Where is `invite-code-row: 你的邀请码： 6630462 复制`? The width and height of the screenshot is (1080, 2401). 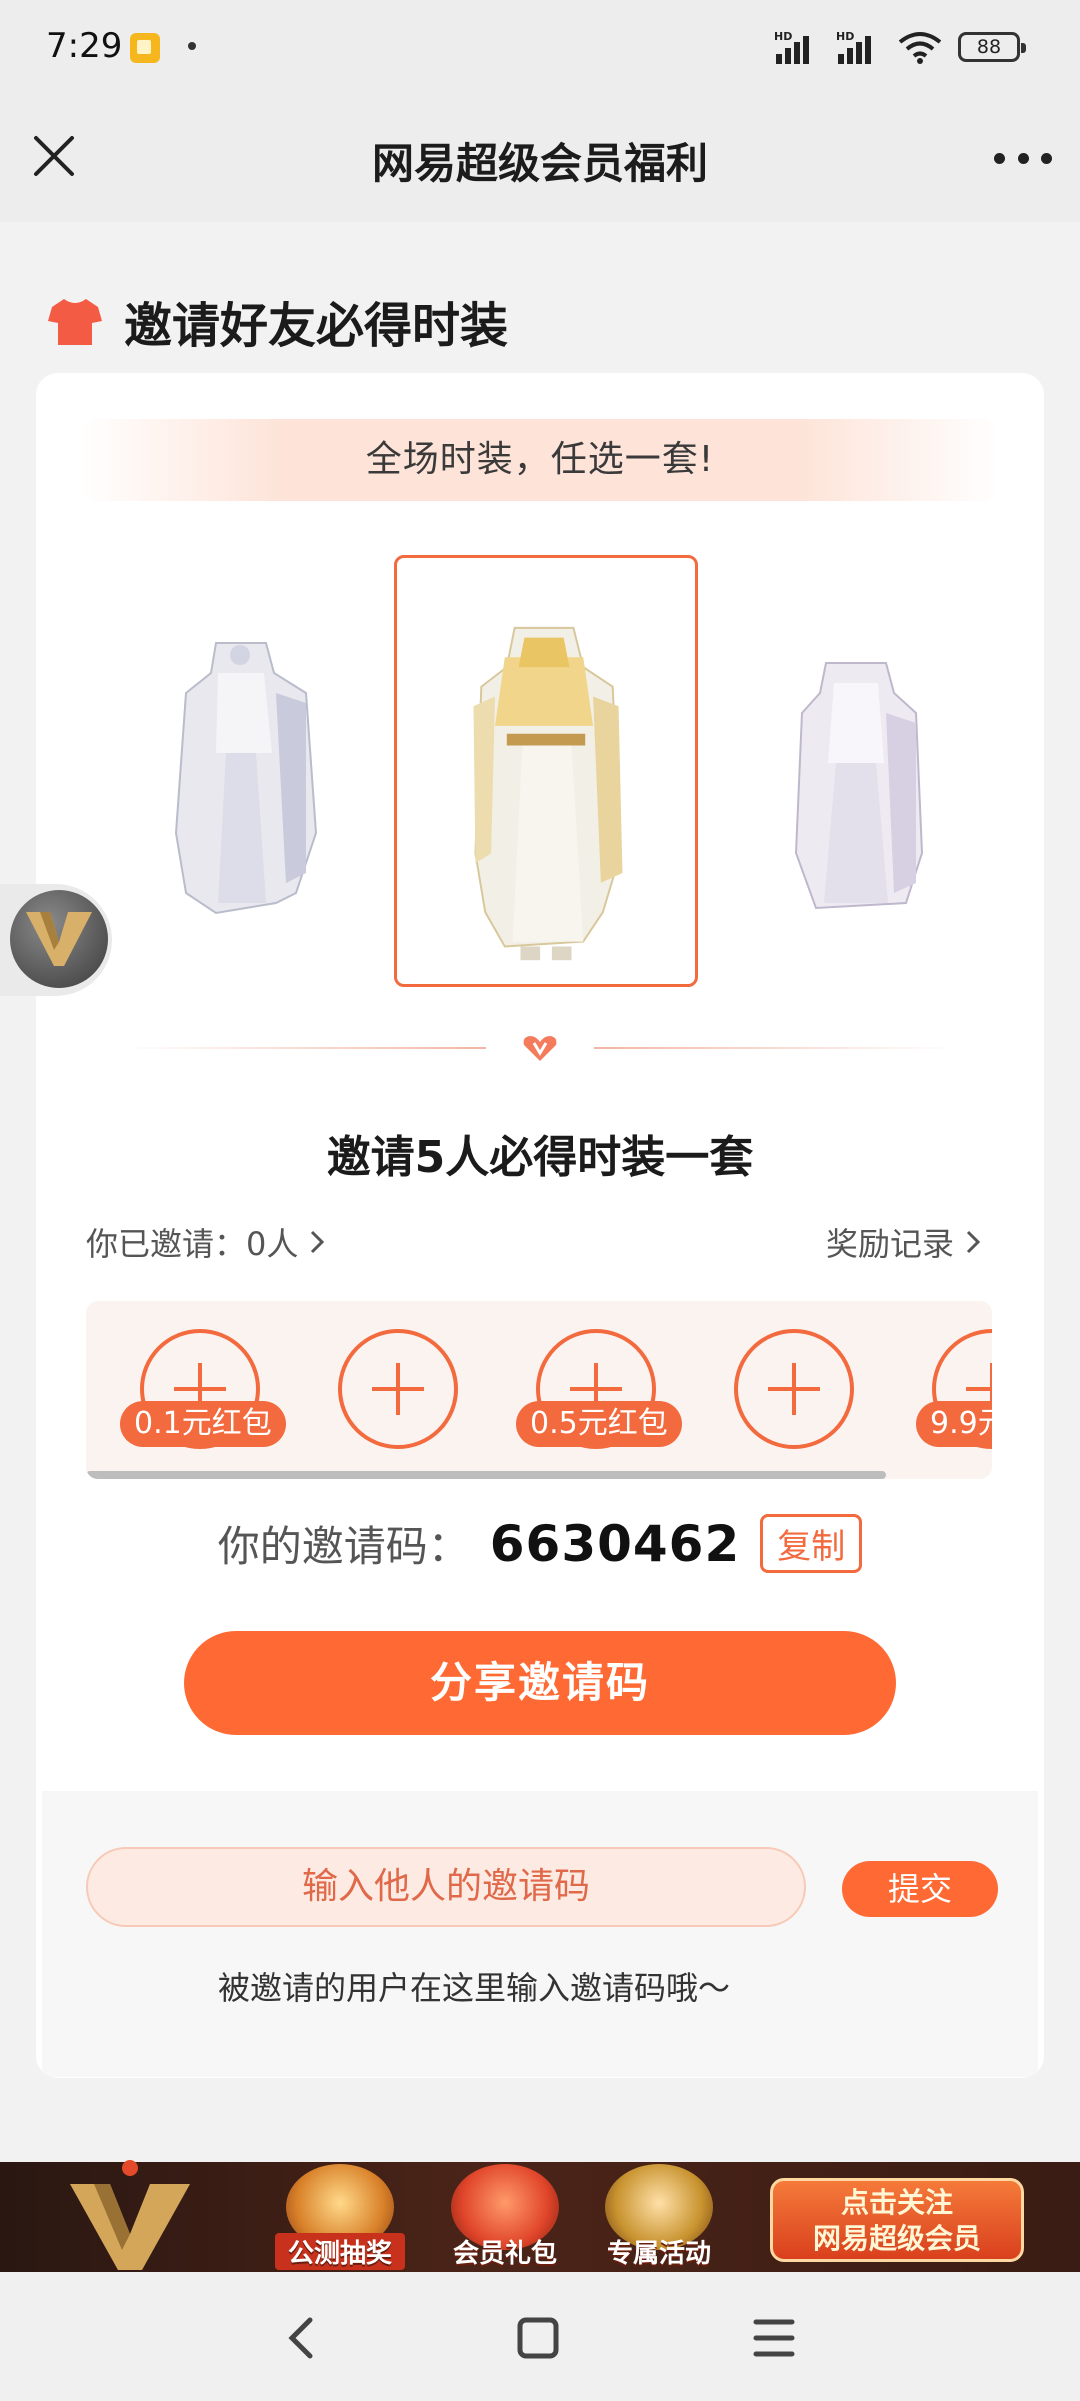
invite-code-row: 你的邀请码： 6630462 复制 is located at coordinates (540, 1543).